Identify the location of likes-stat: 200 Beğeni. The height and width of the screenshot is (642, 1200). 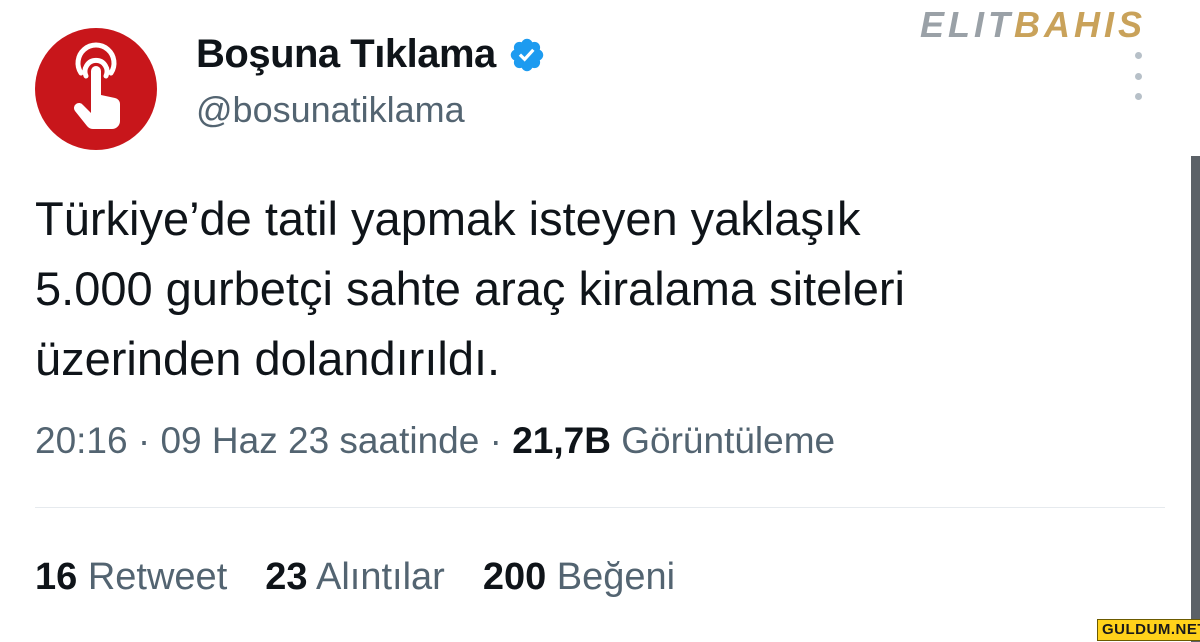
(579, 577).